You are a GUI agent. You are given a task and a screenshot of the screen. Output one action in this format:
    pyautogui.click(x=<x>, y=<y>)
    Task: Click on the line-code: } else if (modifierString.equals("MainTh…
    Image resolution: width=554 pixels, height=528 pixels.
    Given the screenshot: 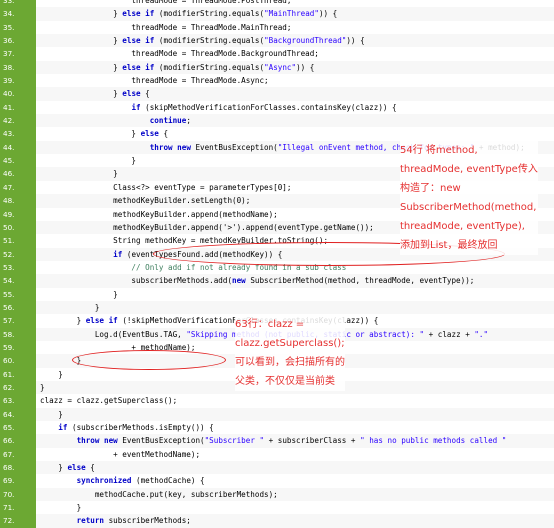 What is the action you would take?
    pyautogui.click(x=189, y=14)
    